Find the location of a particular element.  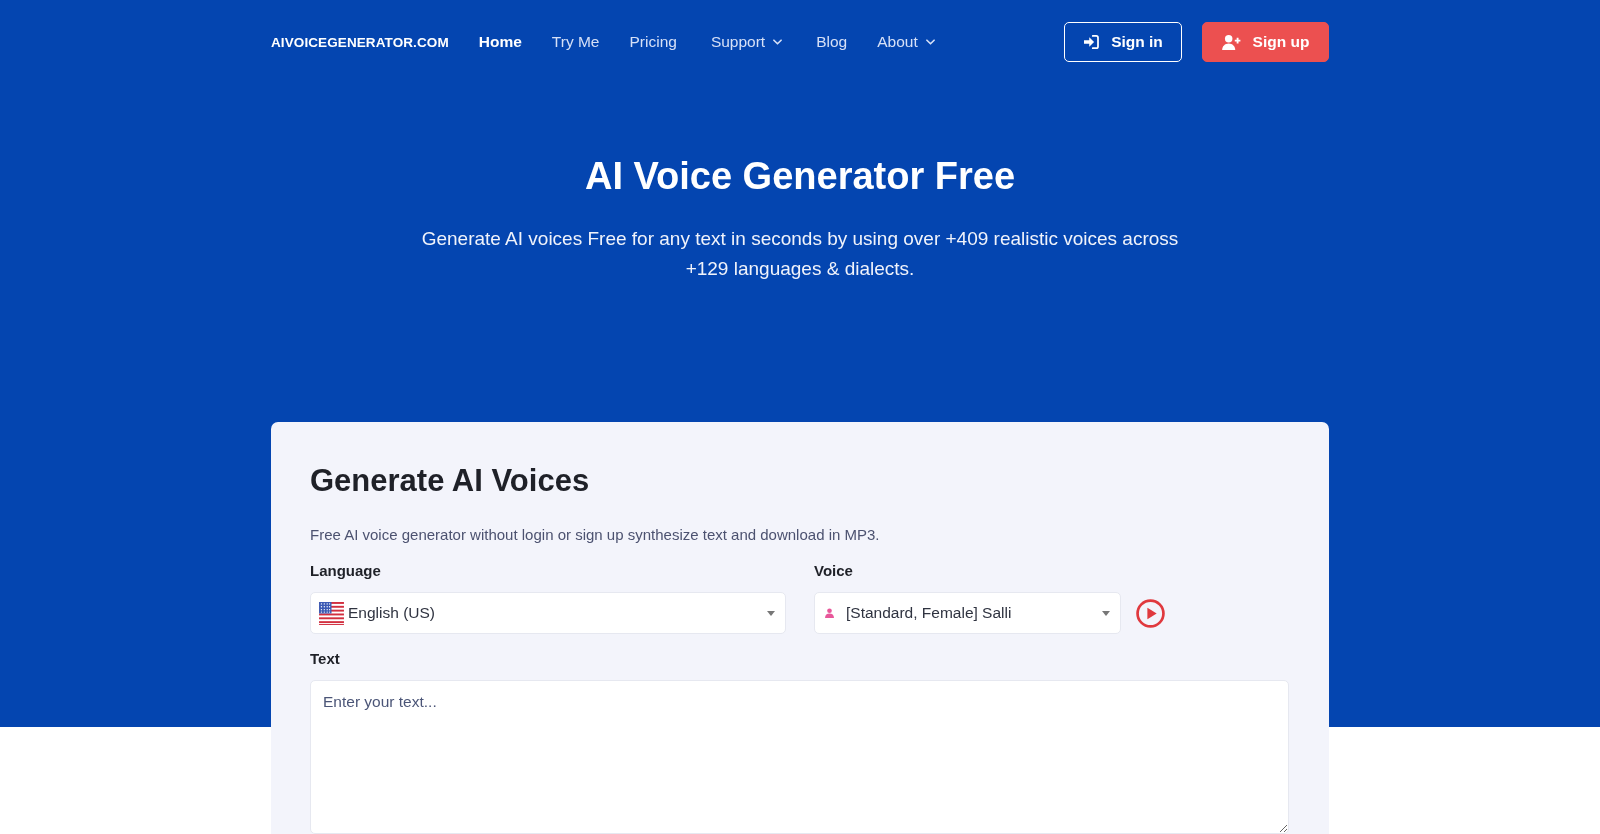

sign-in-icon is located at coordinates (1091, 42).